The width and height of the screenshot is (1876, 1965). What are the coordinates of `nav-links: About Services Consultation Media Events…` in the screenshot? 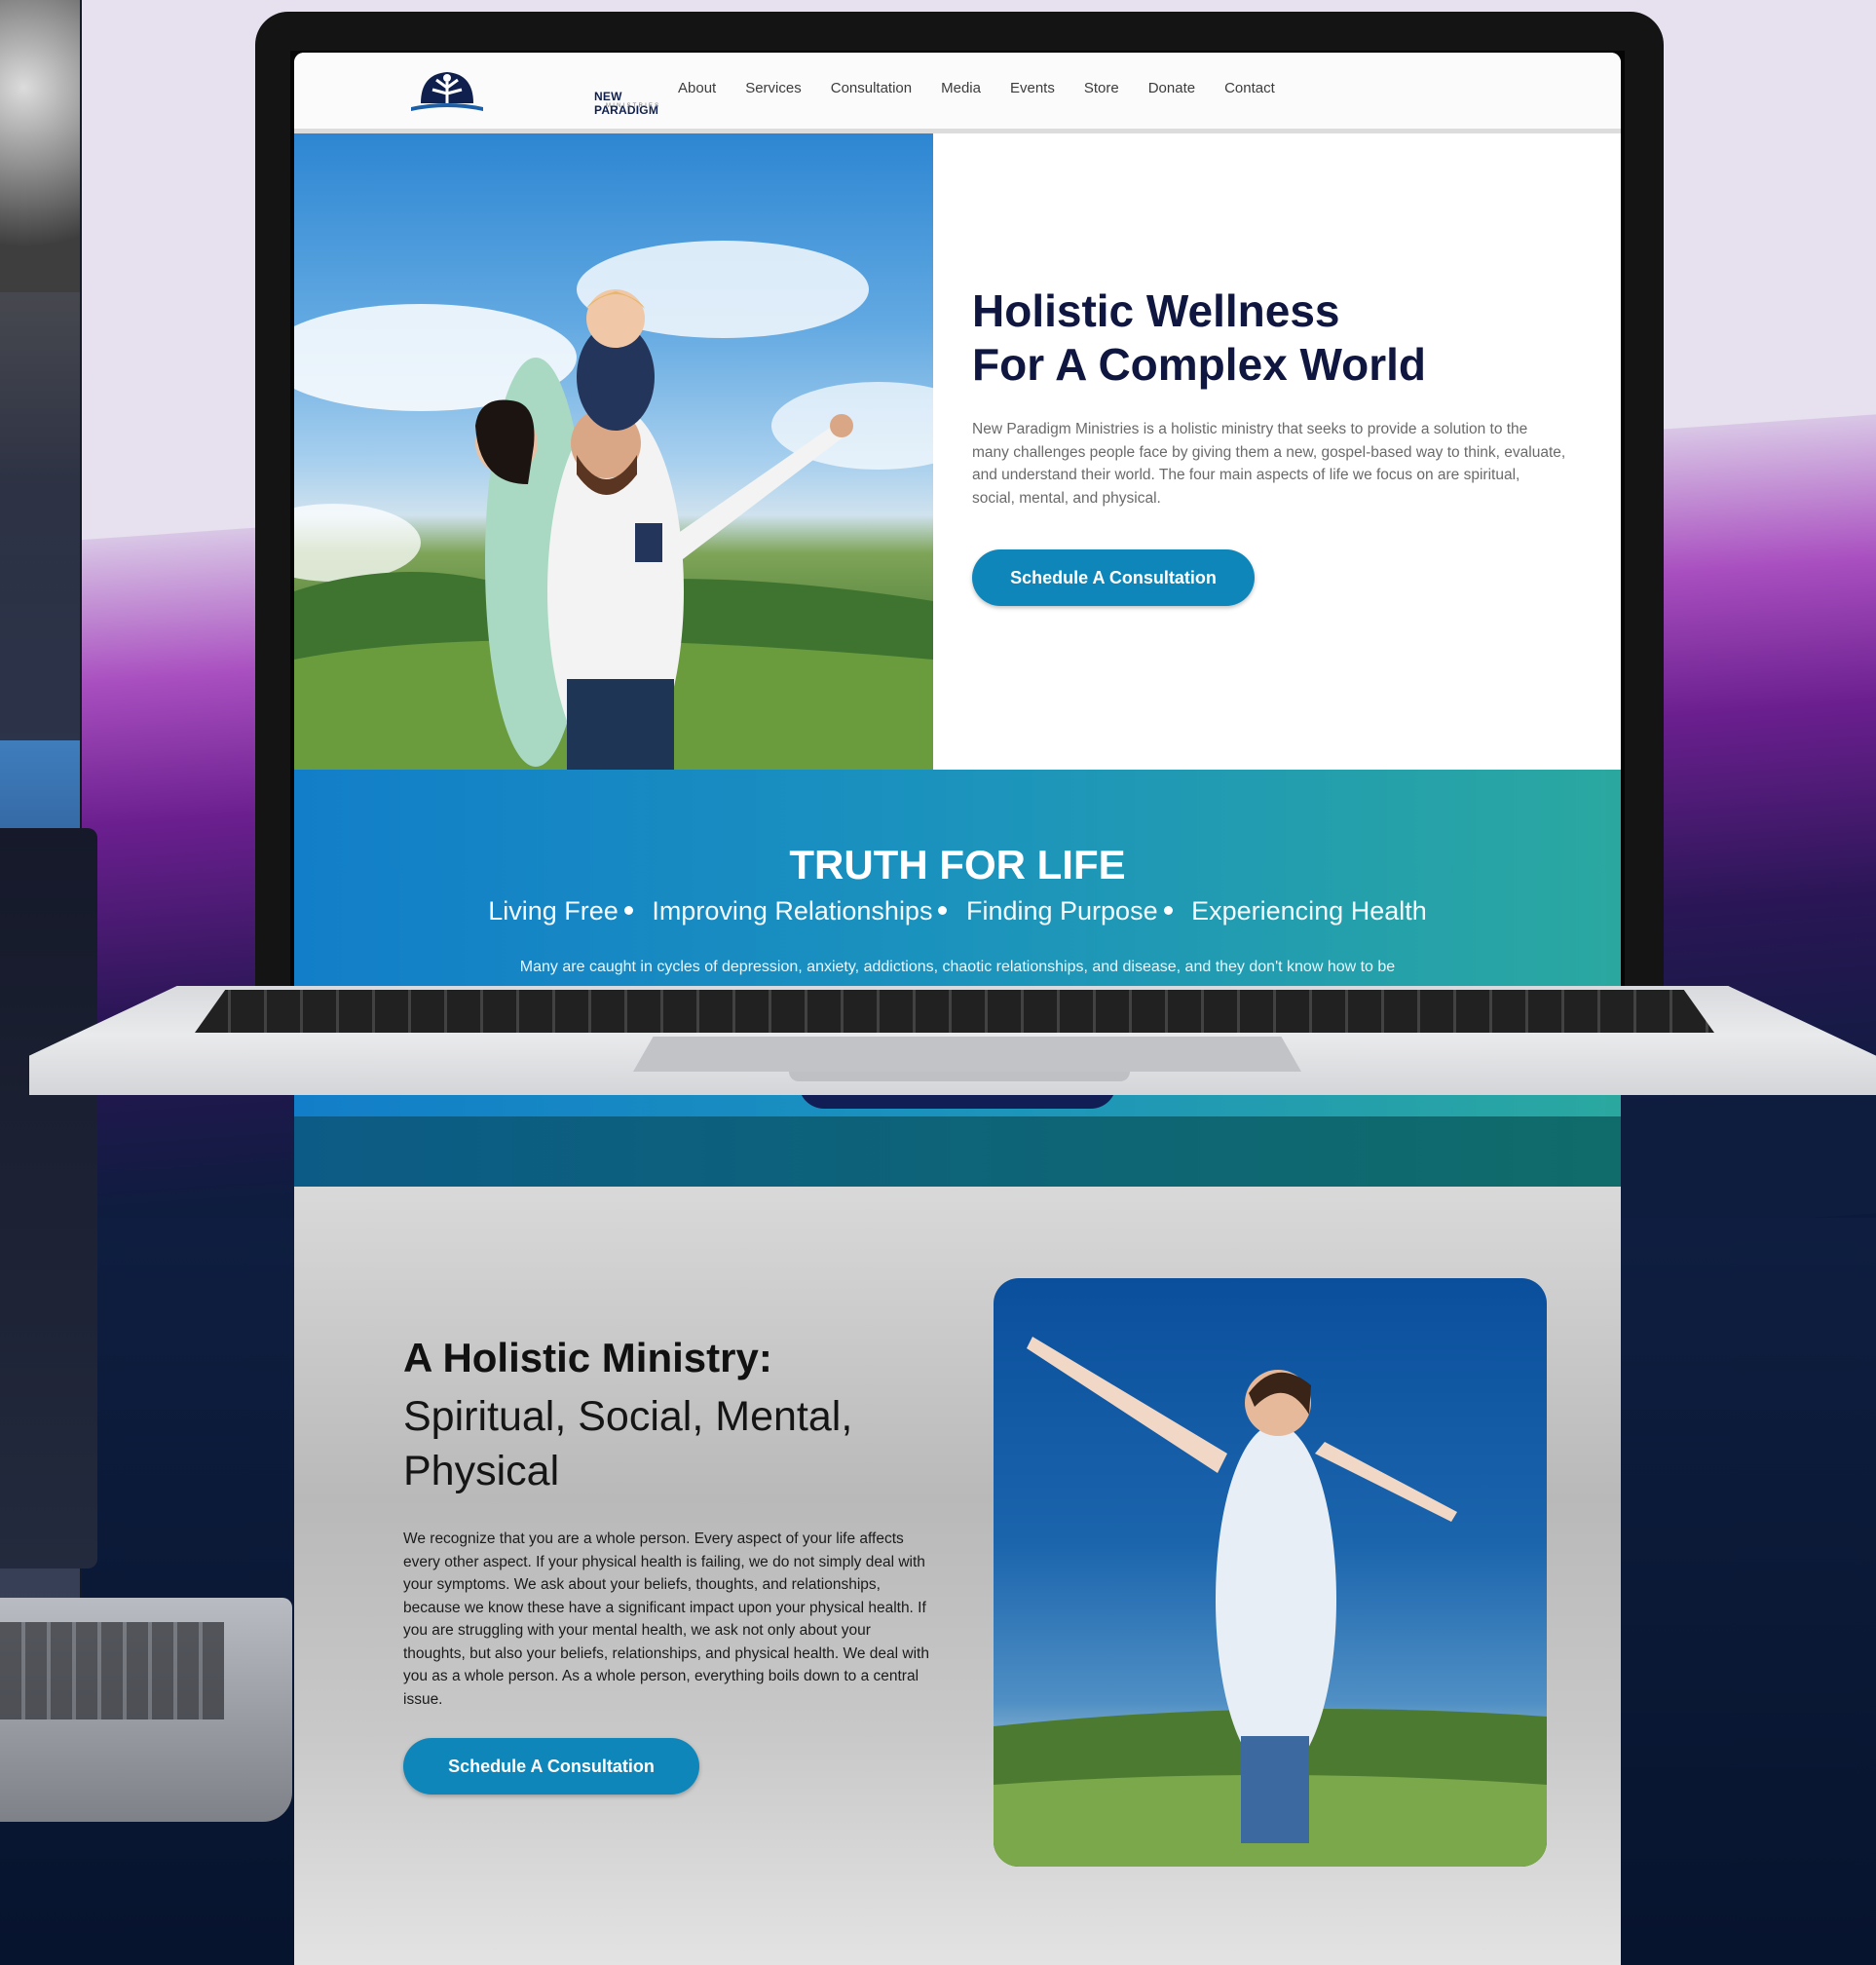 It's located at (991, 88).